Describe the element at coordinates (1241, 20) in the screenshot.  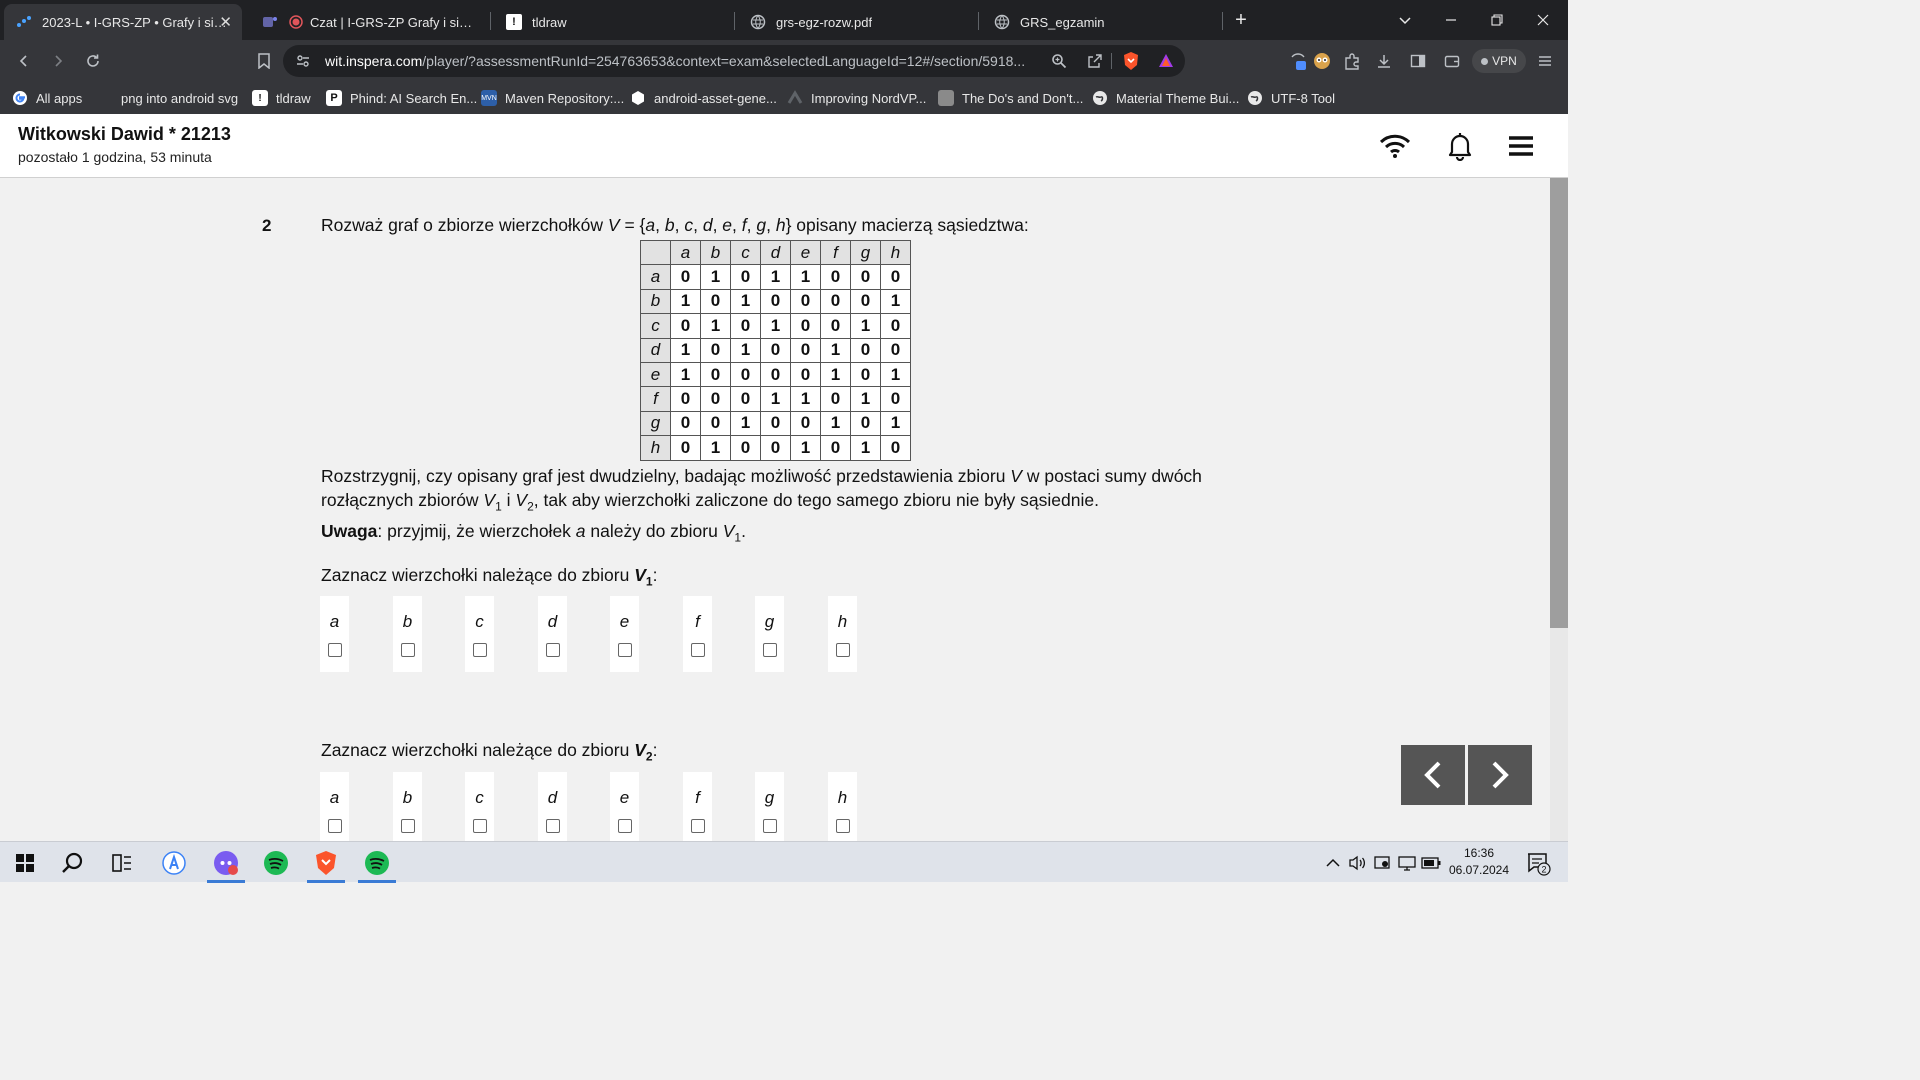
I see `new-tab-button: +` at that location.